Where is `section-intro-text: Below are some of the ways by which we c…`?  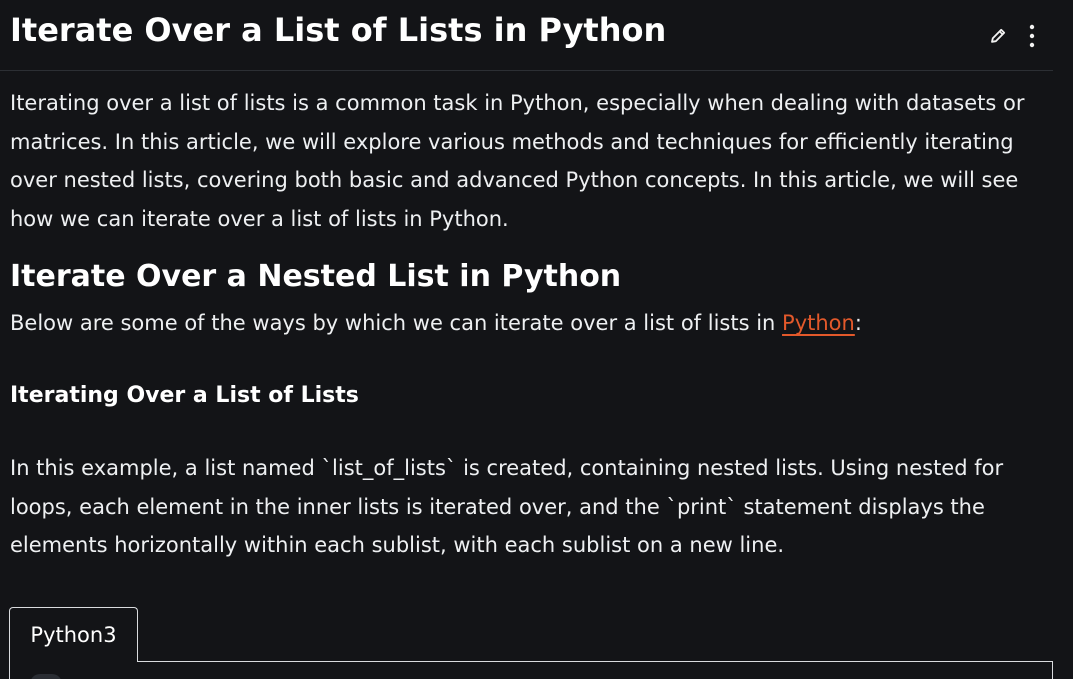 section-intro-text: Below are some of the ways by which we c… is located at coordinates (396, 323).